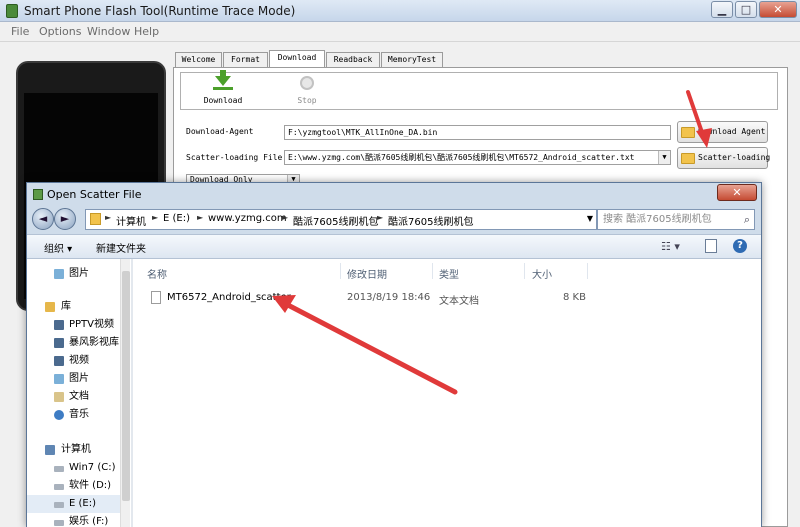 This screenshot has height=527, width=800. Describe the element at coordinates (479, 91) in the screenshot. I see `download-toolbar` at that location.